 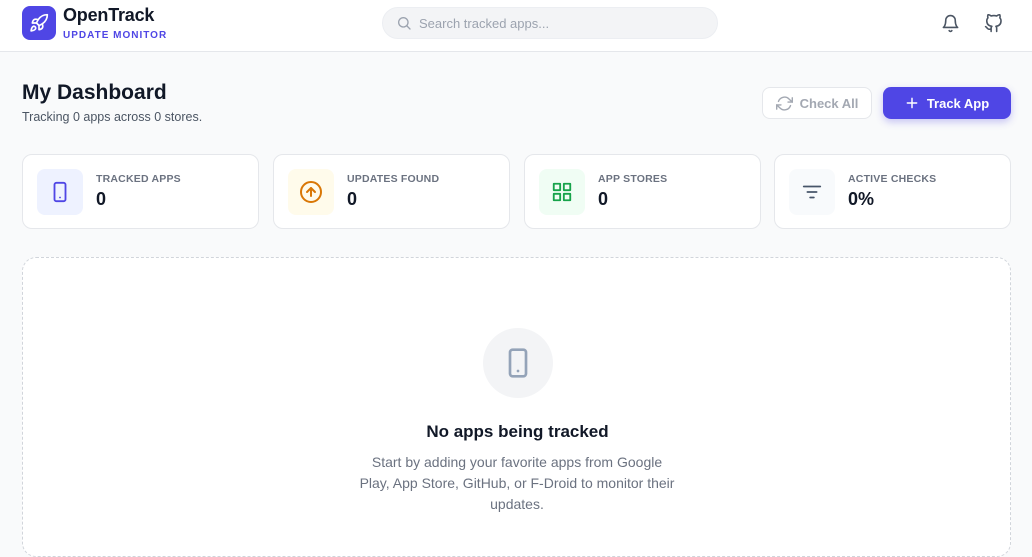 What do you see at coordinates (784, 103) in the screenshot?
I see `refresh-icon` at bounding box center [784, 103].